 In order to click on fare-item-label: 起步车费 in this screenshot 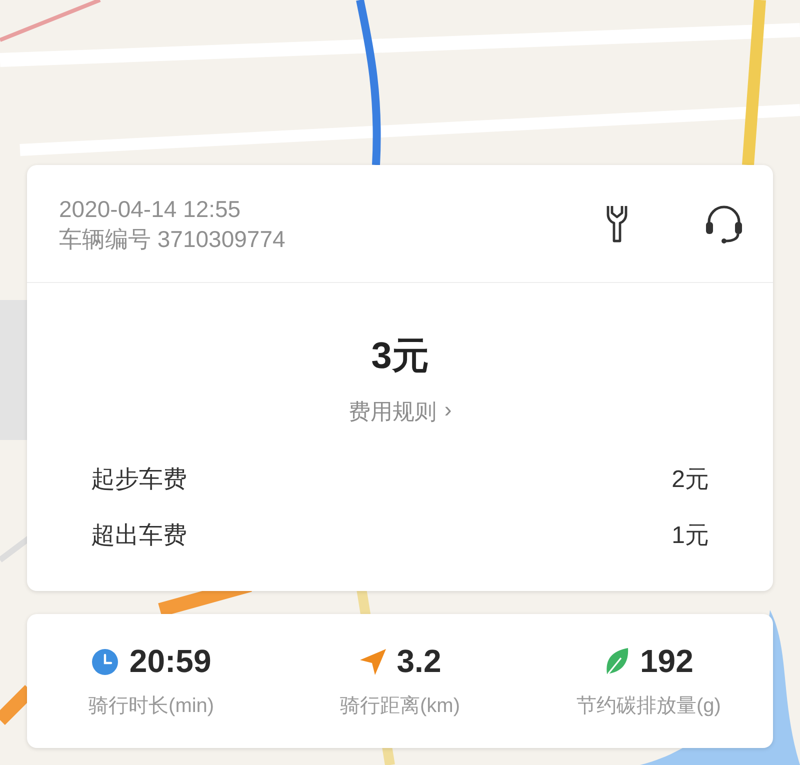, I will do `click(139, 480)`.